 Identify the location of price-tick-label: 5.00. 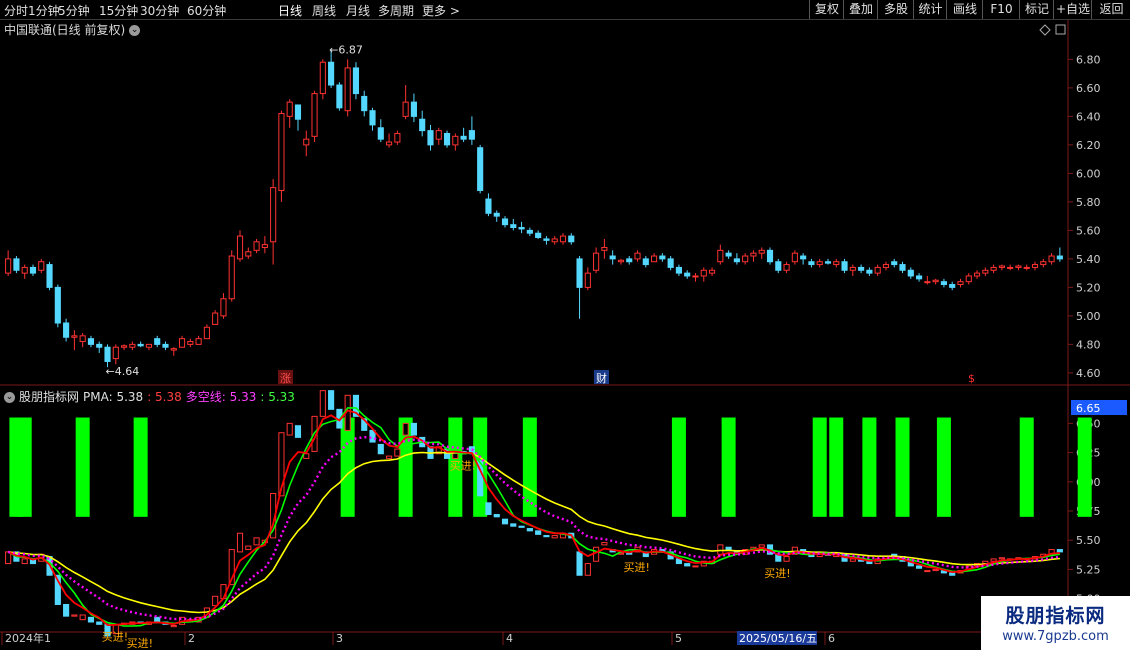
(1088, 316).